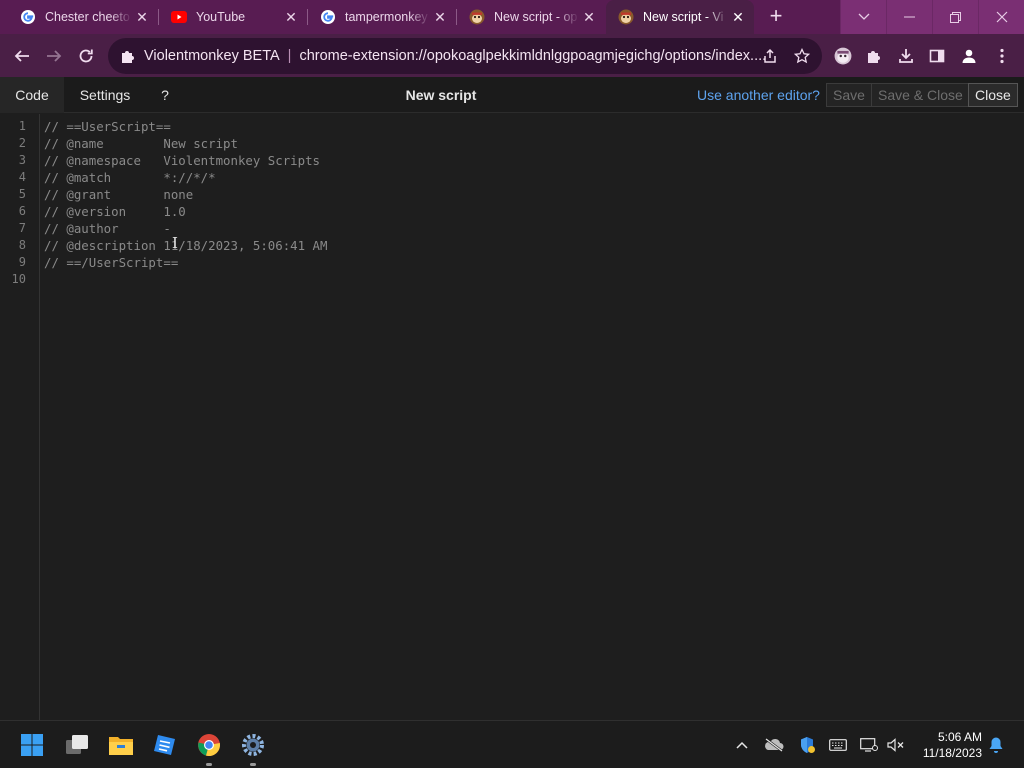 This screenshot has height=768, width=1024. What do you see at coordinates (115, 211) in the screenshot?
I see `code-line: // @version 1.0` at bounding box center [115, 211].